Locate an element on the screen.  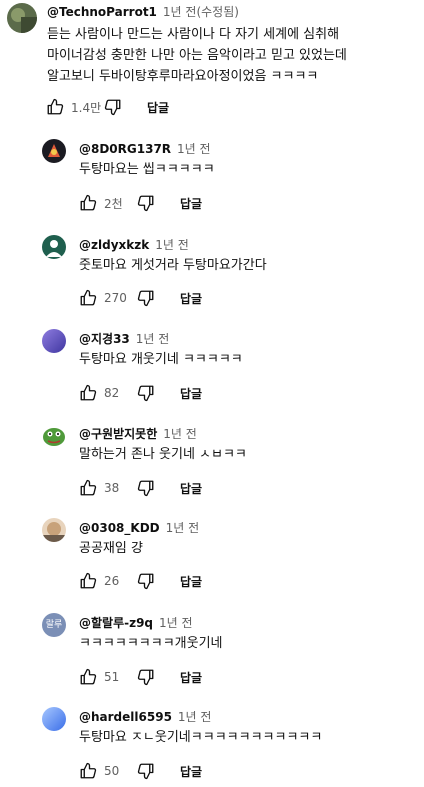
comment-author: @8D0RG137R 1년 전 is located at coordinates (145, 148).